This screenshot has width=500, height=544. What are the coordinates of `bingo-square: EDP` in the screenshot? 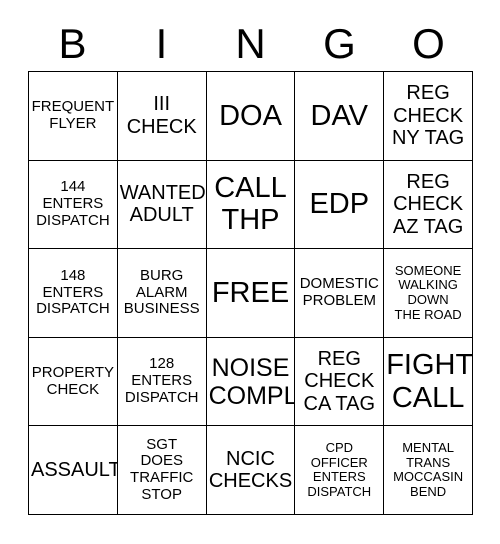 It's located at (340, 205).